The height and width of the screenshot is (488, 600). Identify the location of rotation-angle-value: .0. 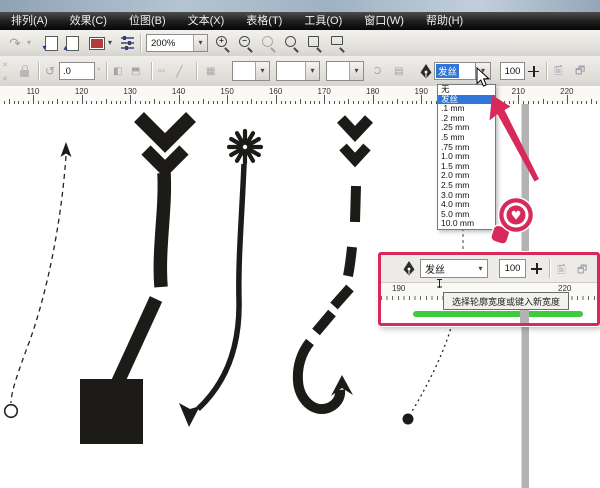
(67, 71).